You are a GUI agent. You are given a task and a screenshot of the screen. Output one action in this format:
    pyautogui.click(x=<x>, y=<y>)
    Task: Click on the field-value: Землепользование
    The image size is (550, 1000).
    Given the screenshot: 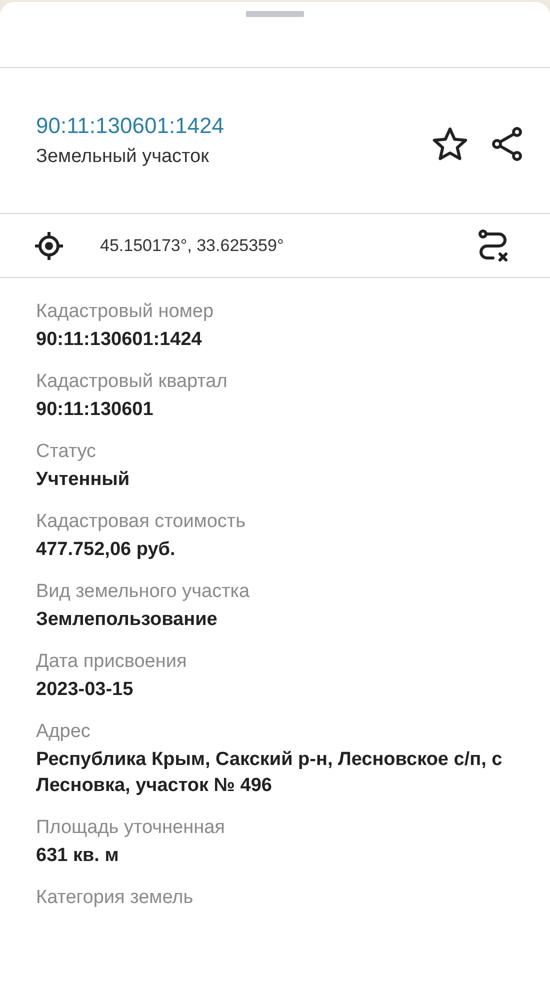 What is the action you would take?
    pyautogui.click(x=127, y=620)
    